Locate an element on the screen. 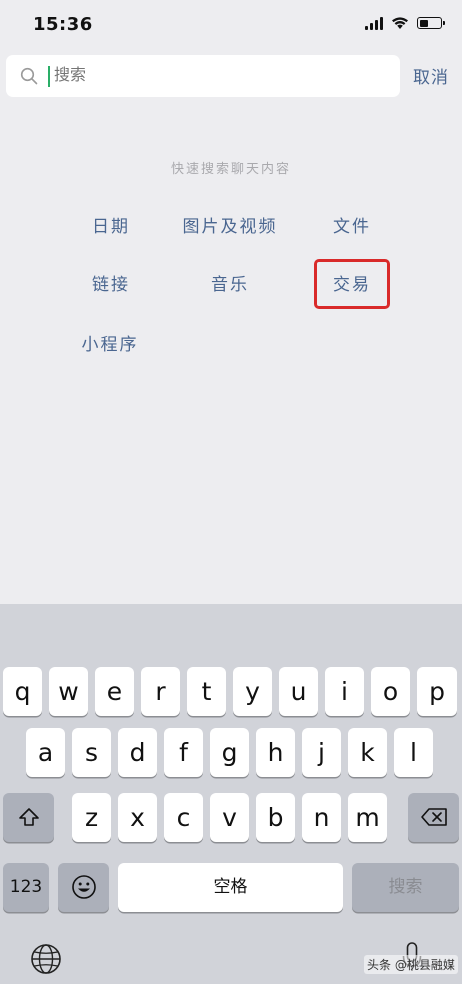 Image resolution: width=462 pixels, height=984 pixels. key-p: p is located at coordinates (437, 691).